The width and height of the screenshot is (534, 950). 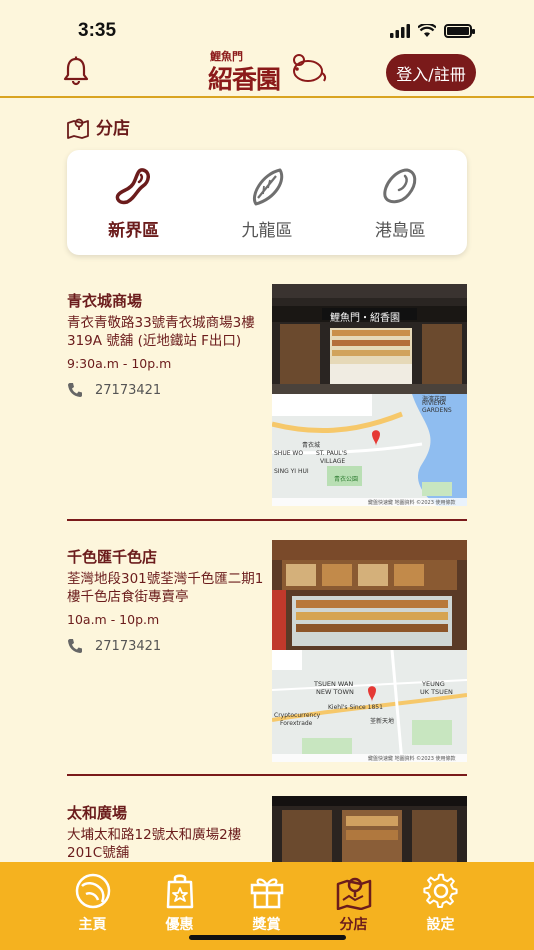 I want to click on region-label: 港島區, so click(x=400, y=231).